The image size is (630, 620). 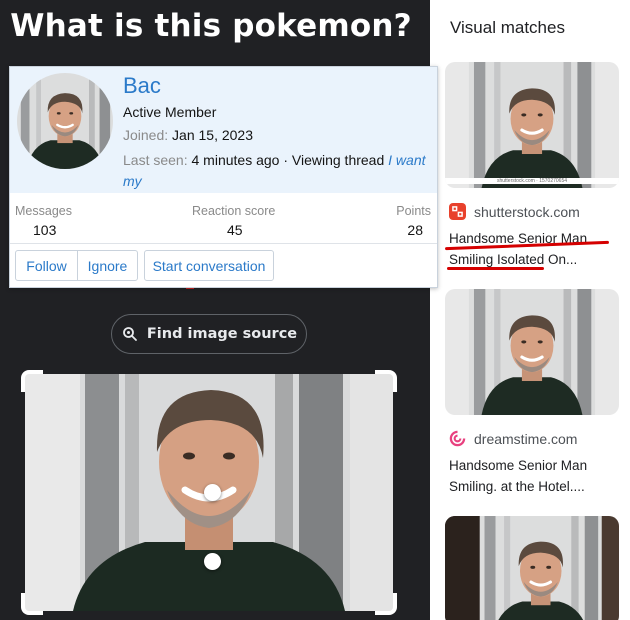 What do you see at coordinates (223, 243) in the screenshot?
I see `card-divider` at bounding box center [223, 243].